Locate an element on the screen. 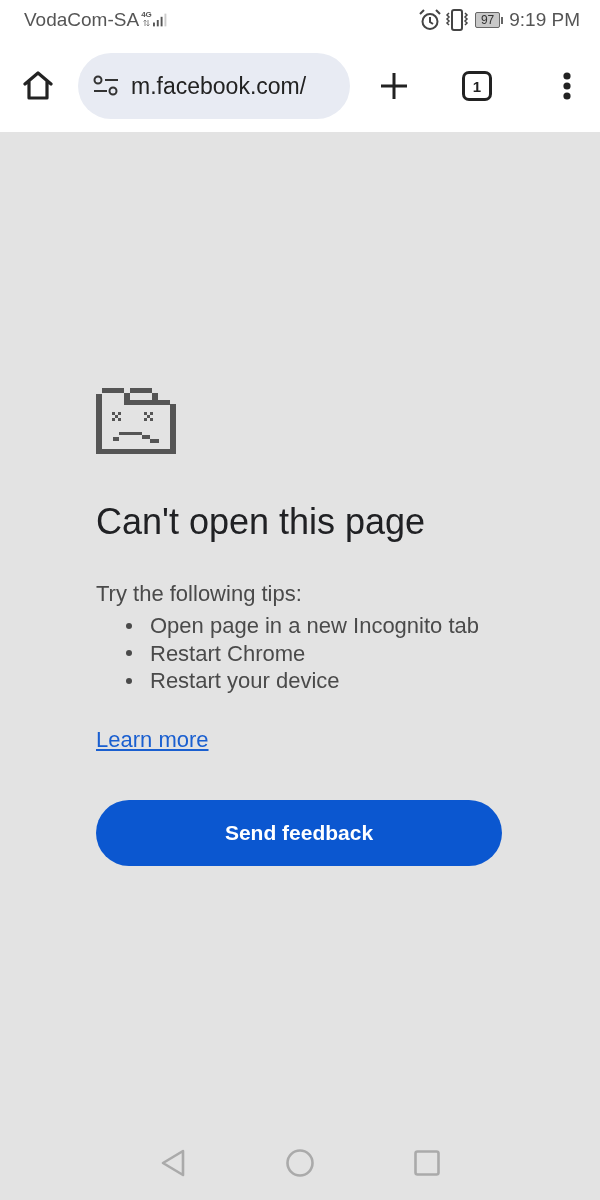 This screenshot has height=1200, width=600. sad-folder-icon is located at coordinates (136, 420).